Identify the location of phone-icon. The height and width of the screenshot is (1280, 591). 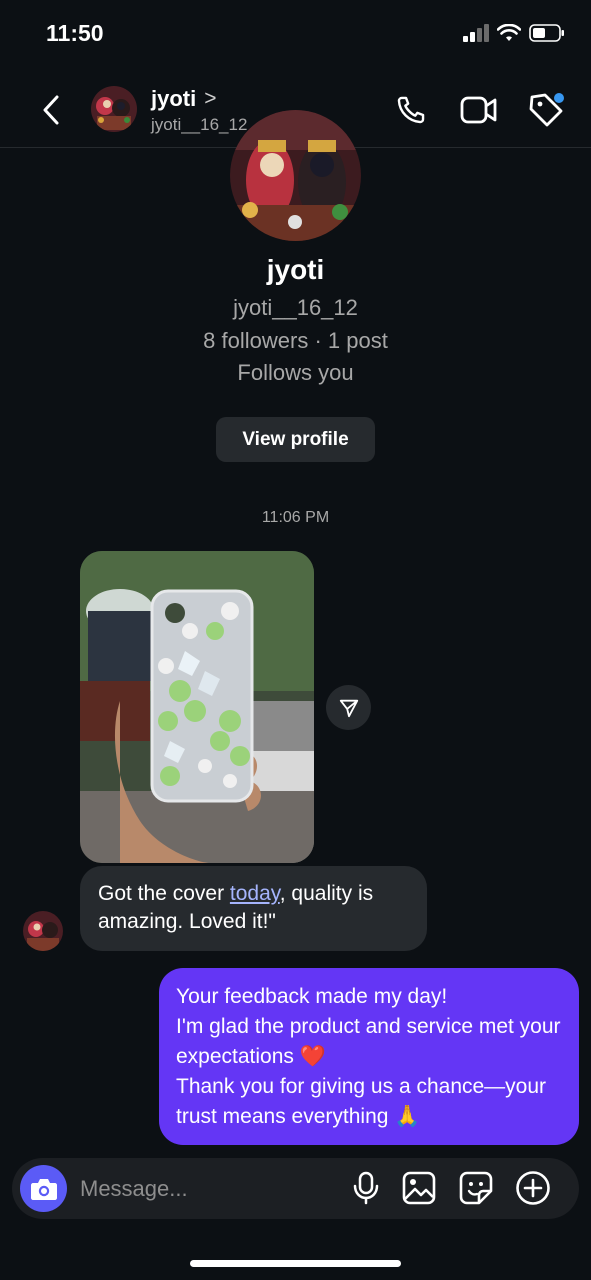
(411, 110).